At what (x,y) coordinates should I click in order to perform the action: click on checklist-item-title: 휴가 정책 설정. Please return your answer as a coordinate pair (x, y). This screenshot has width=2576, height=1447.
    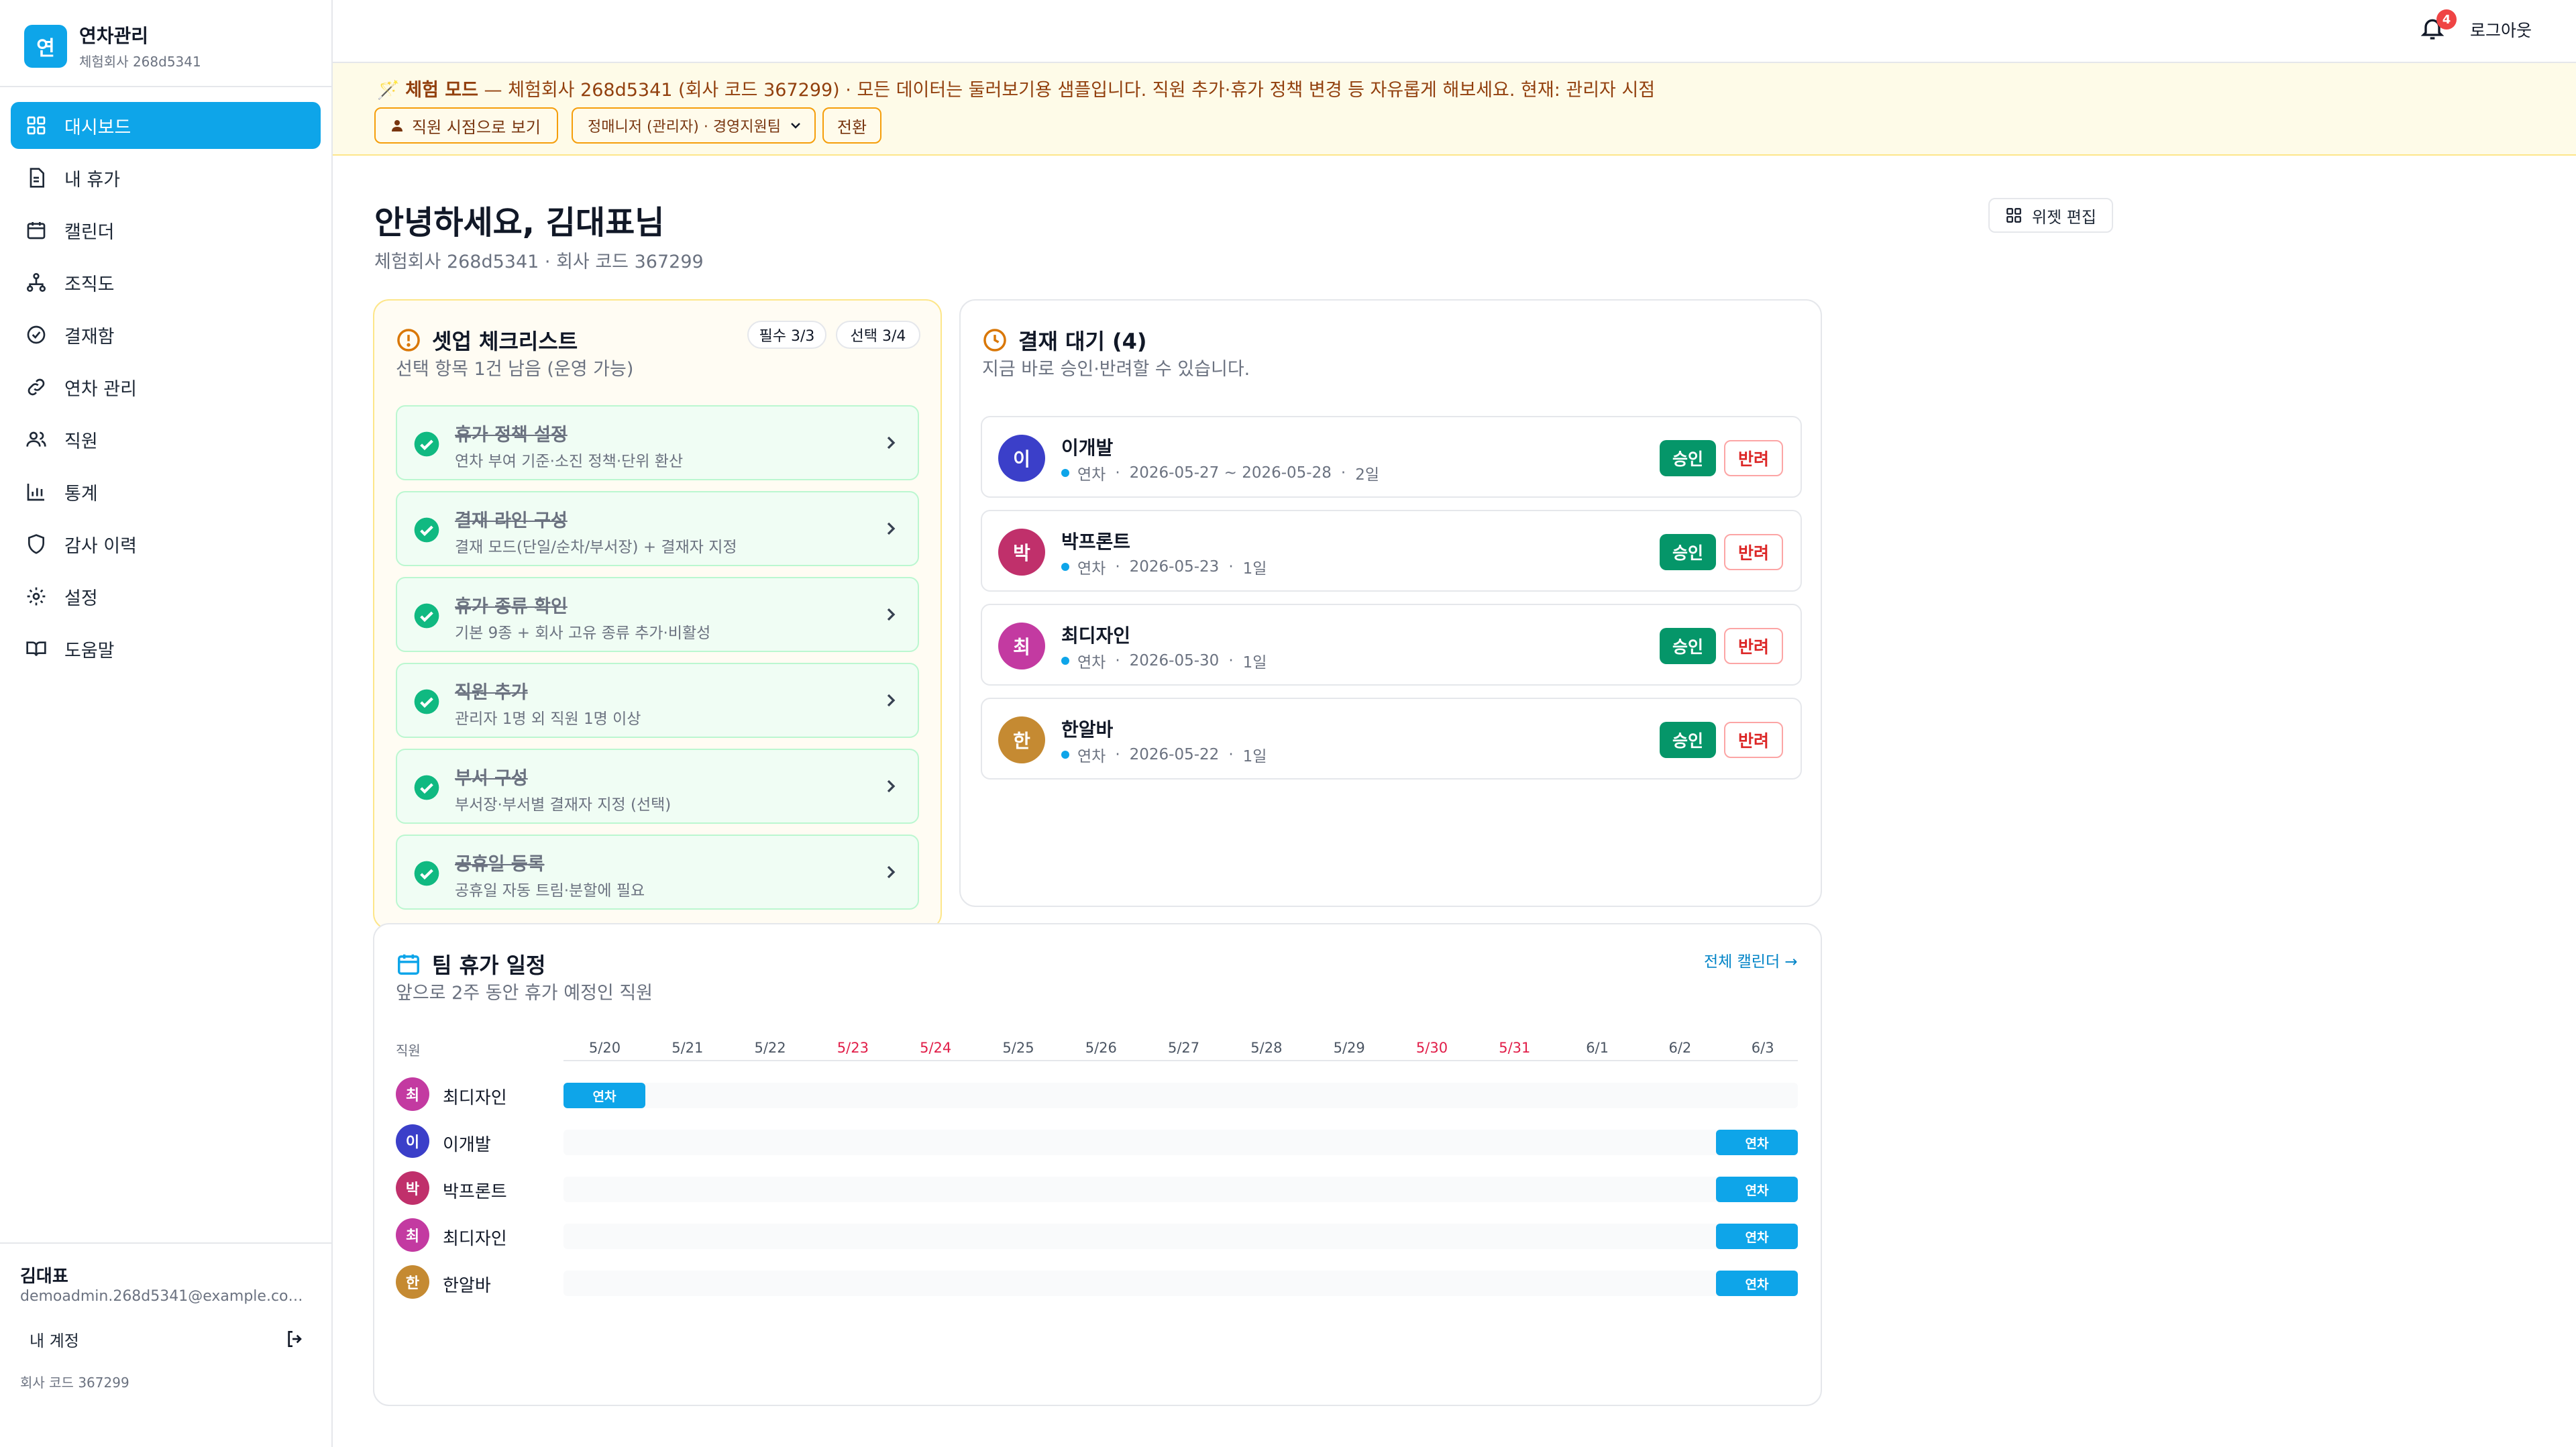
    Looking at the image, I should click on (511, 435).